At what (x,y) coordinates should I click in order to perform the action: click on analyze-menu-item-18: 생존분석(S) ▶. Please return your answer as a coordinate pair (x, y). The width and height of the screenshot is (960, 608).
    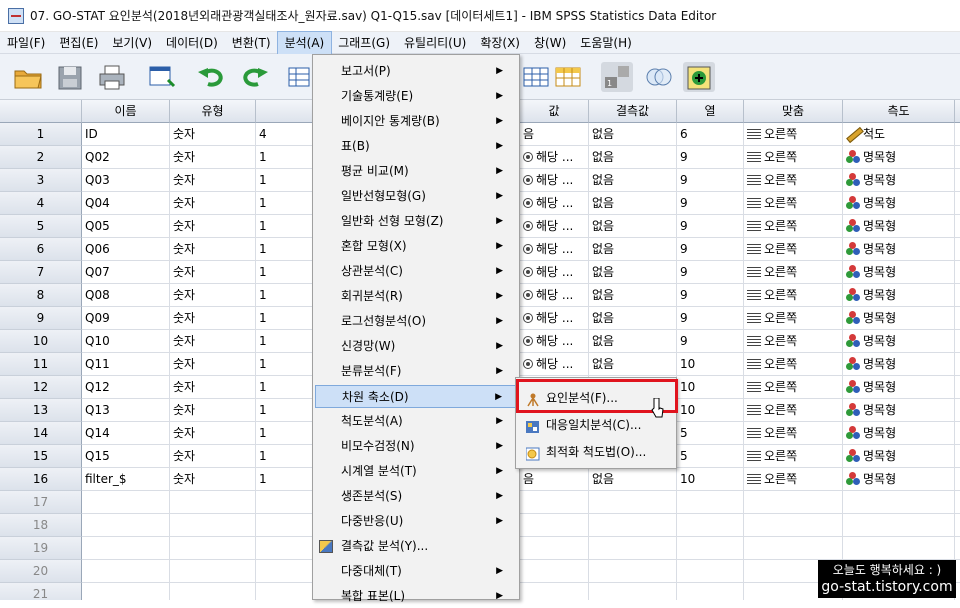
    Looking at the image, I should click on (416, 496).